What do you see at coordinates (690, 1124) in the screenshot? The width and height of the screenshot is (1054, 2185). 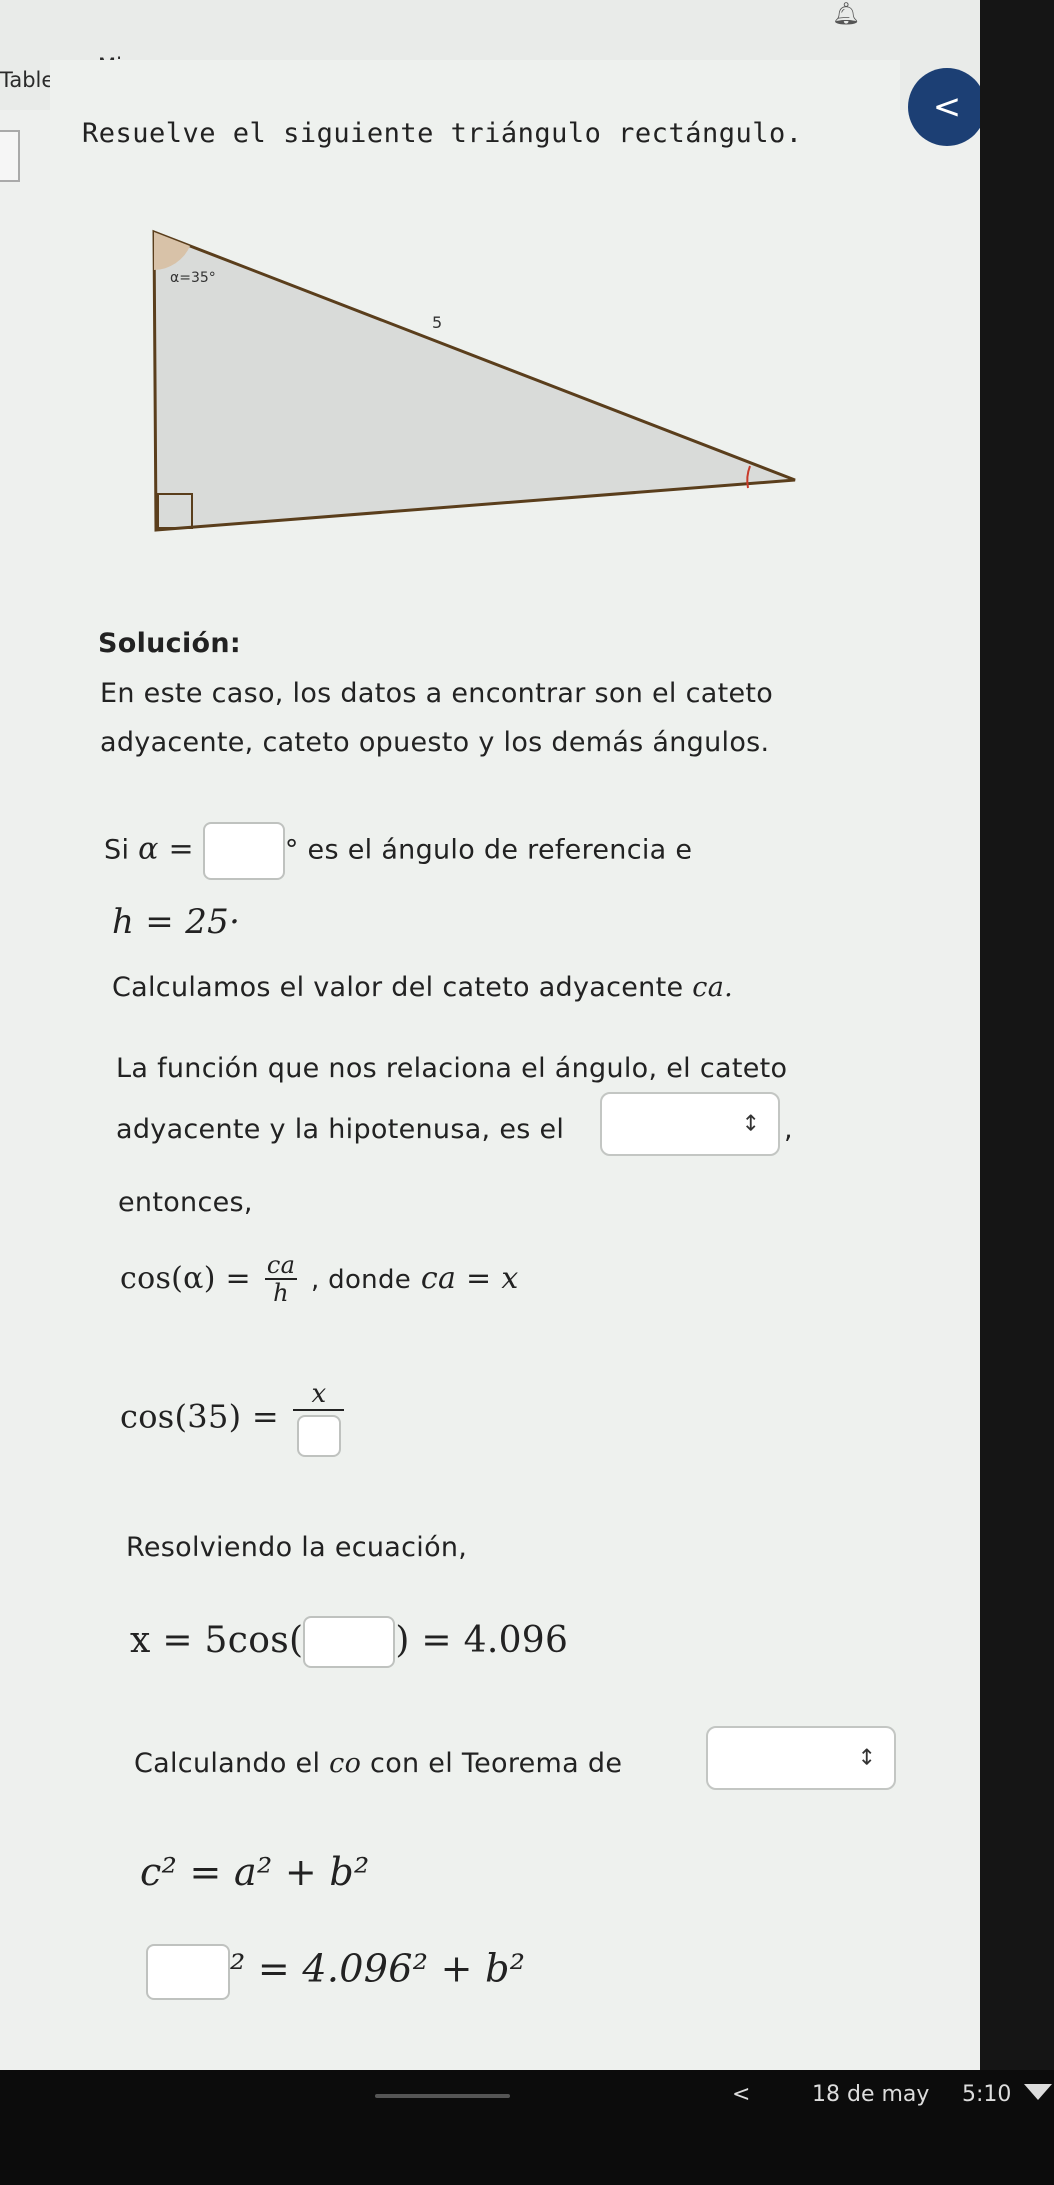 I see `trig-function-select: ↕` at bounding box center [690, 1124].